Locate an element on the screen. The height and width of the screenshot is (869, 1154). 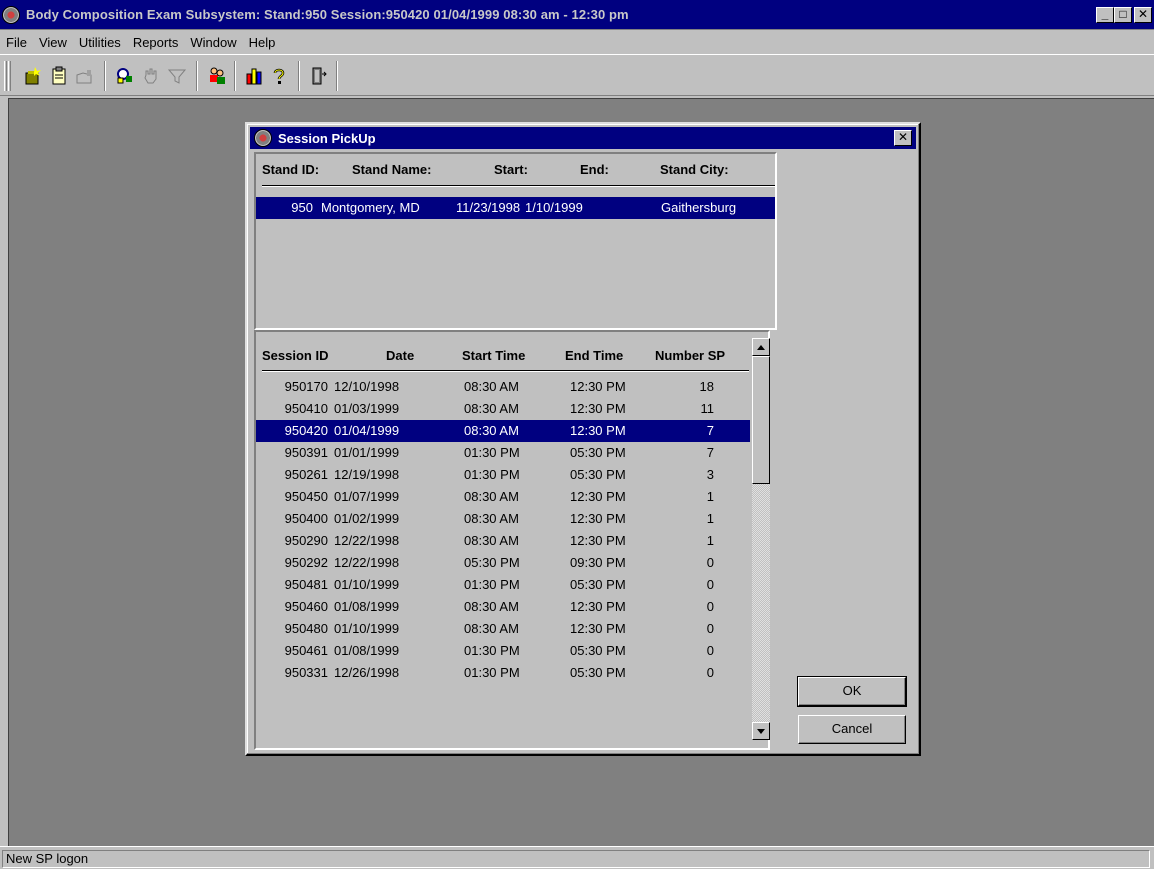
session-number-sp: 11 is located at coordinates (707, 408).